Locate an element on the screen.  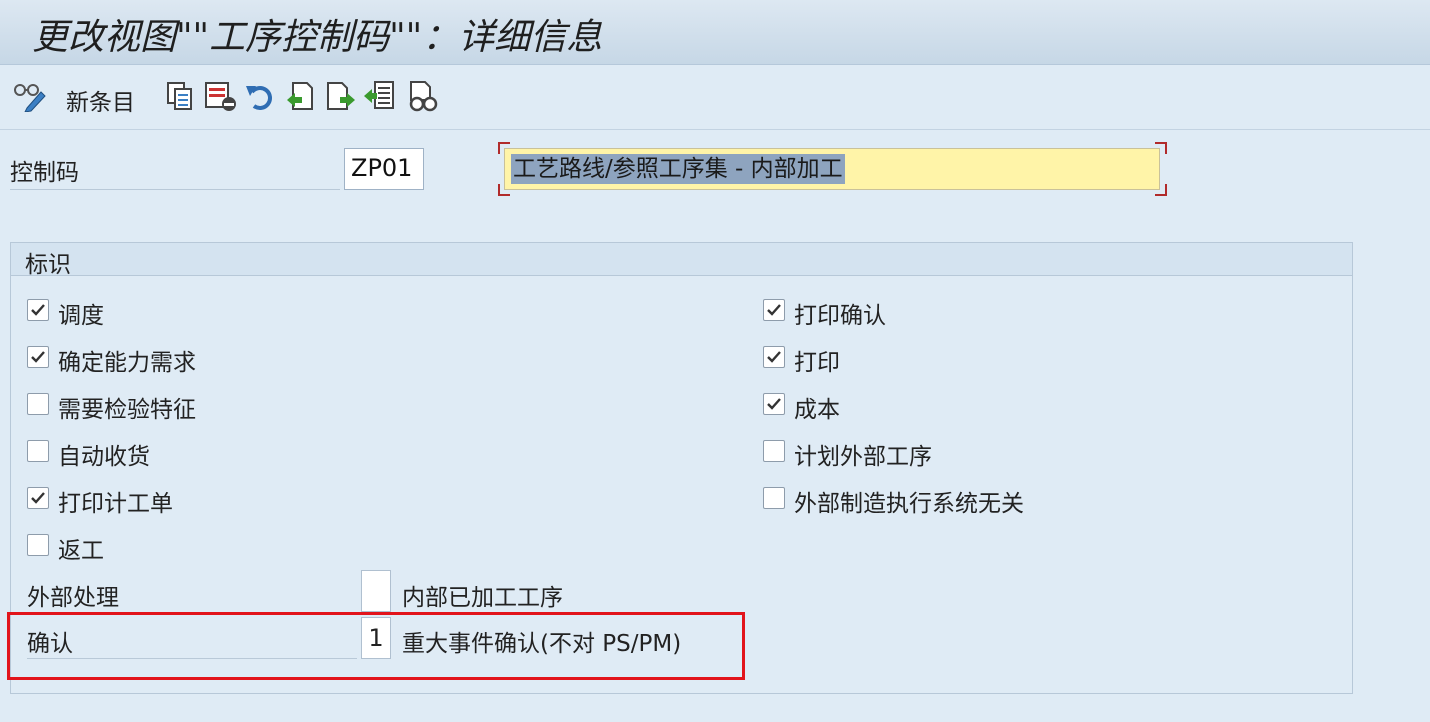
description-selected-text: 工艺路线/参照工序集 - 内部加 is located at coordinates (666, 169).